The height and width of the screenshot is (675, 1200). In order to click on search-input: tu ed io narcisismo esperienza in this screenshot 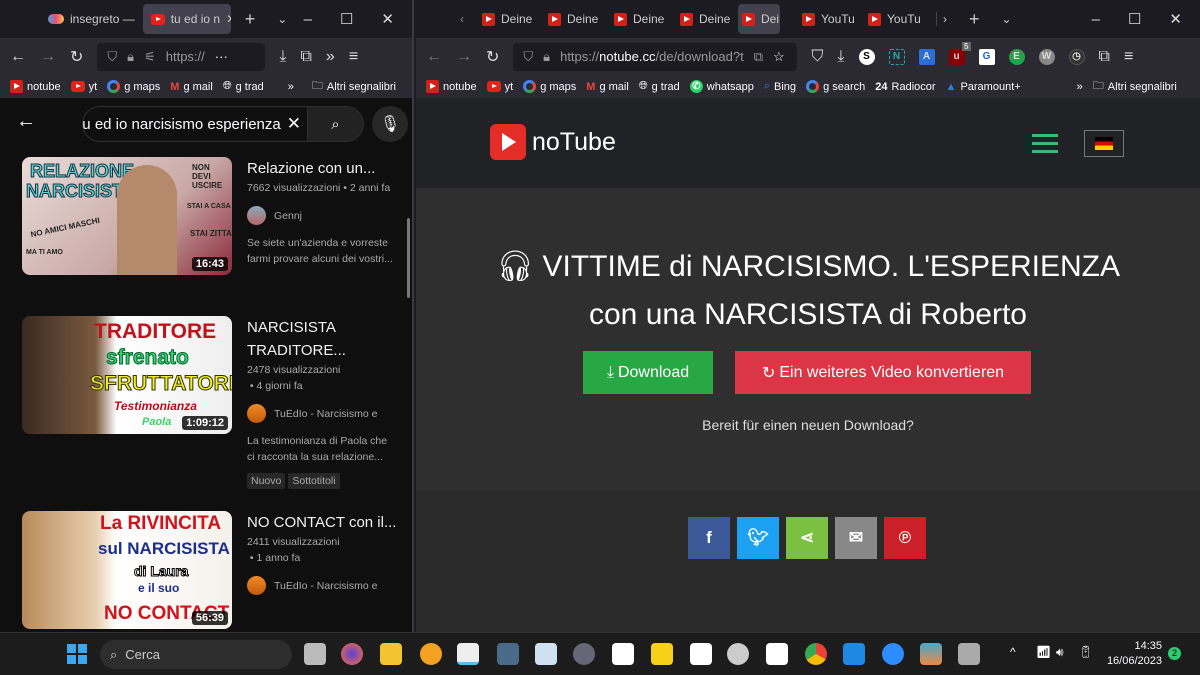, I will do `click(182, 124)`.